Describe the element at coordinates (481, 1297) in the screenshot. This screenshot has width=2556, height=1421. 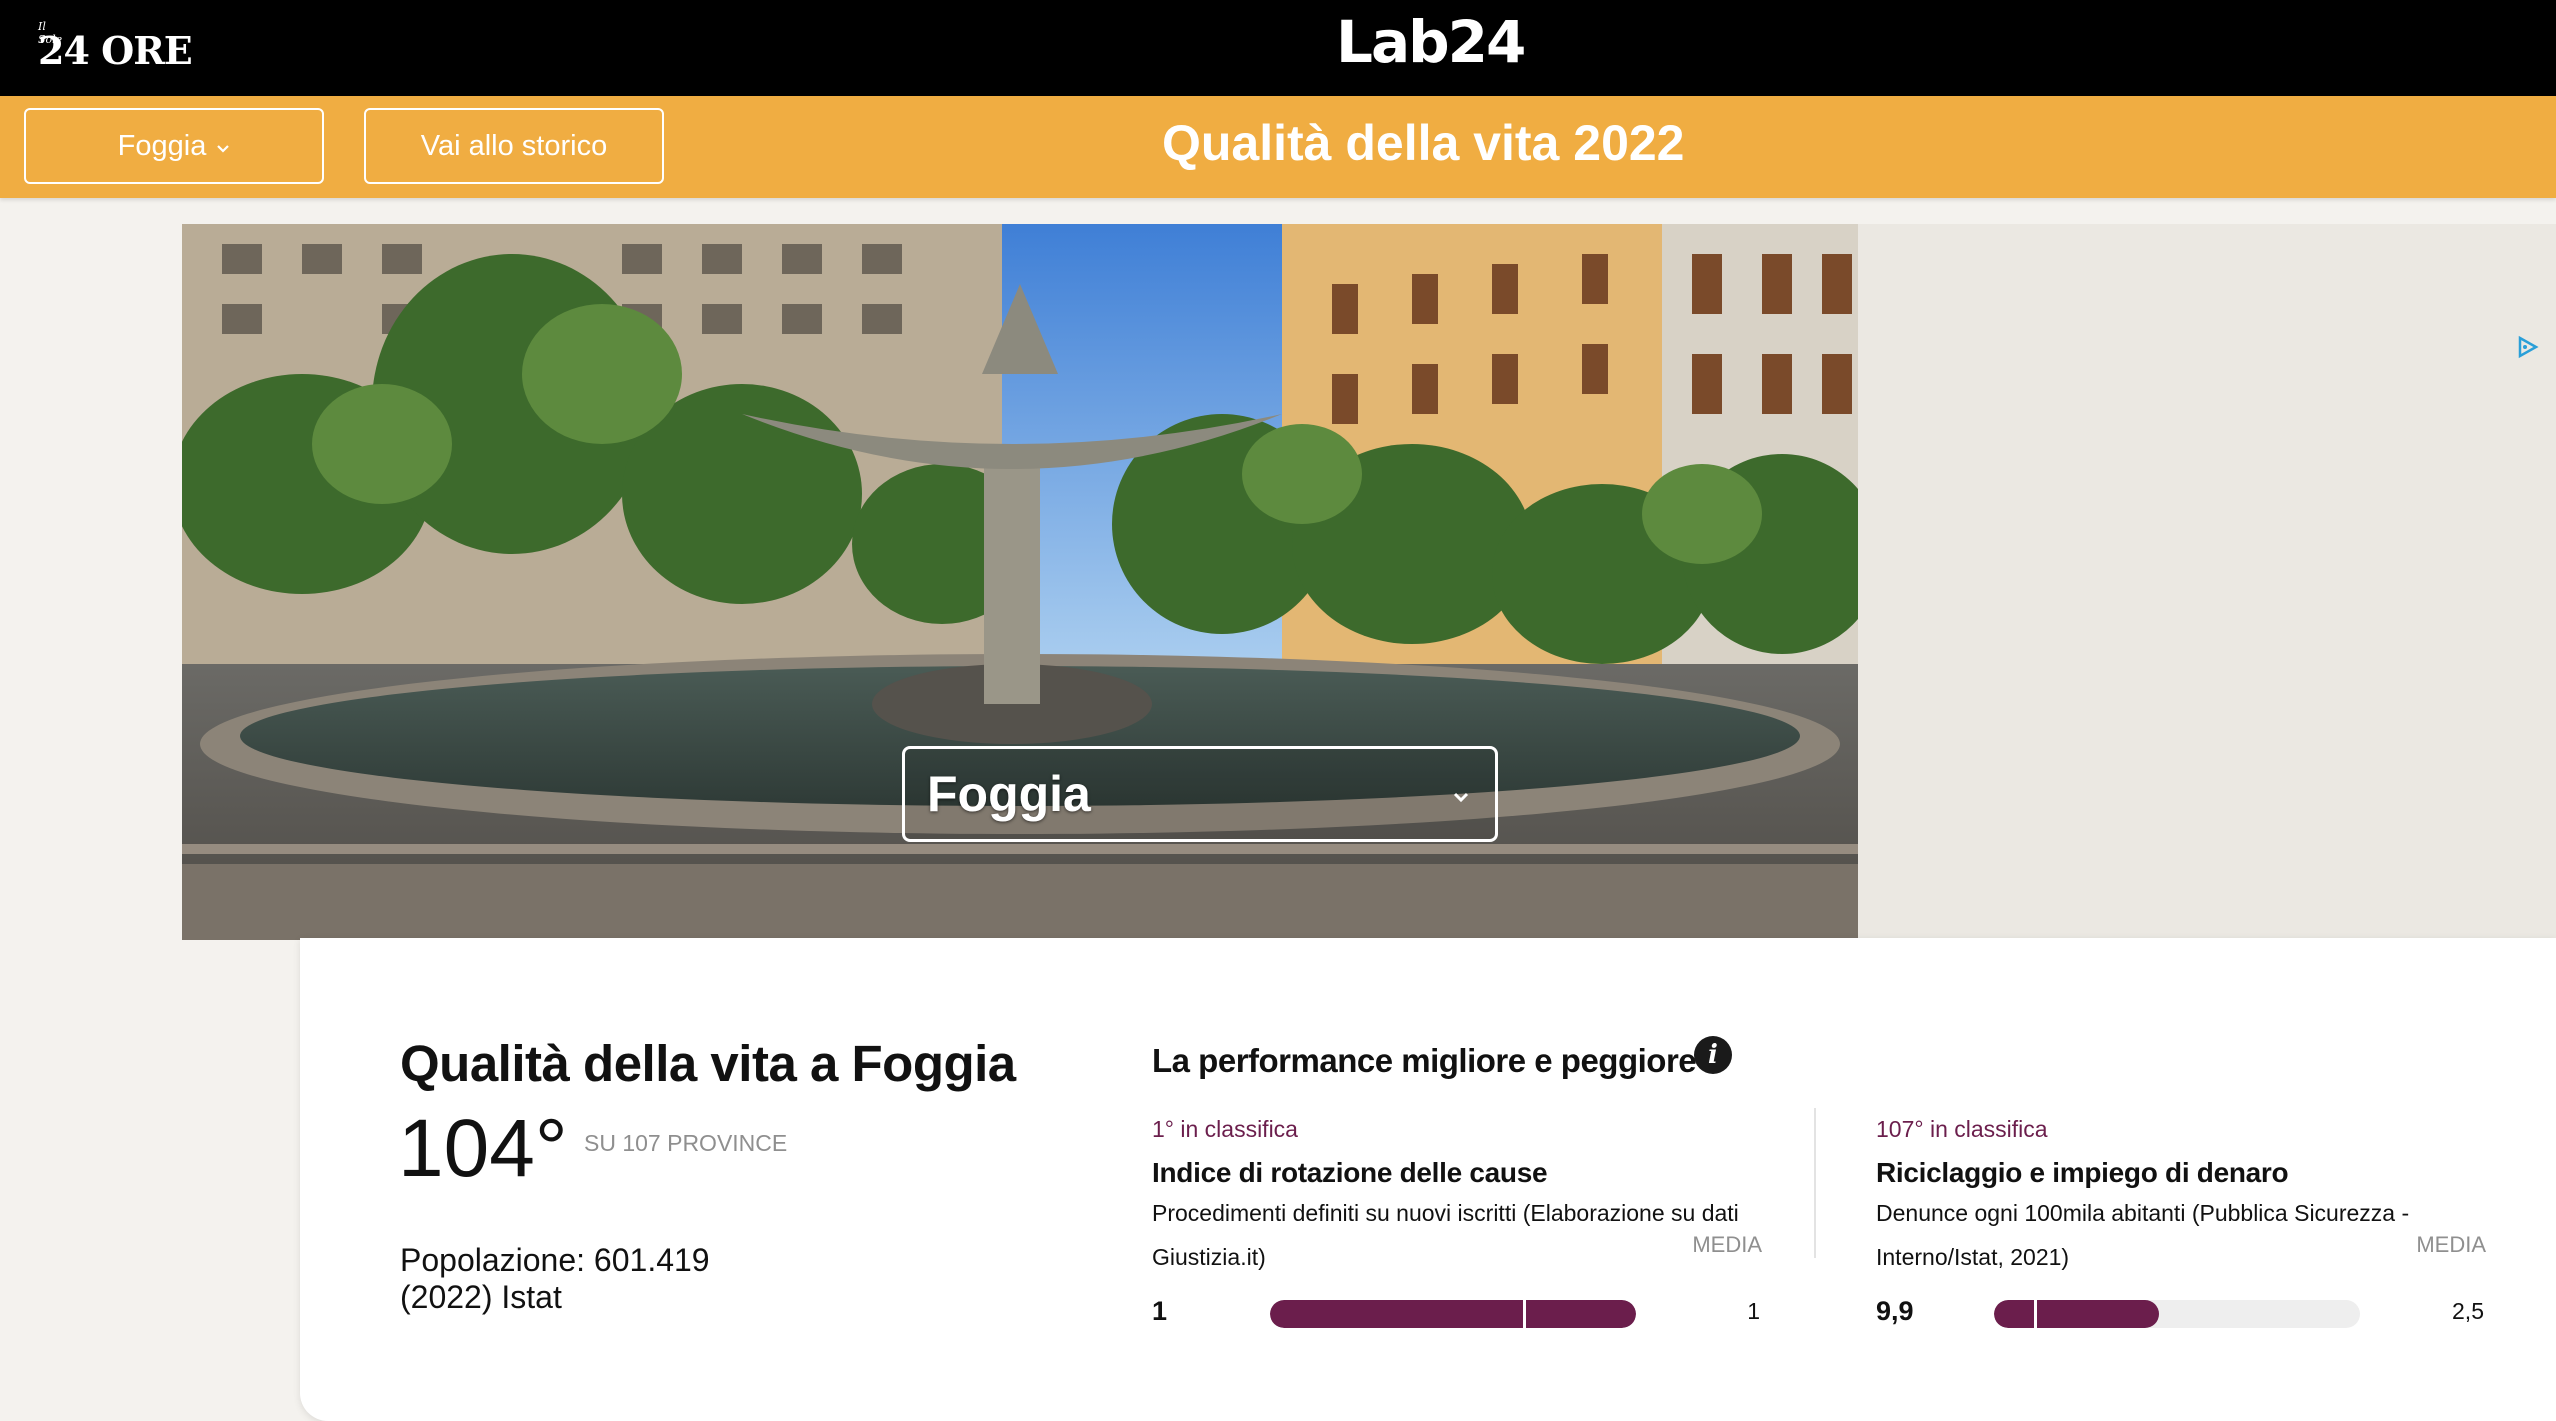
I see `population-source: (2022) Istat` at that location.